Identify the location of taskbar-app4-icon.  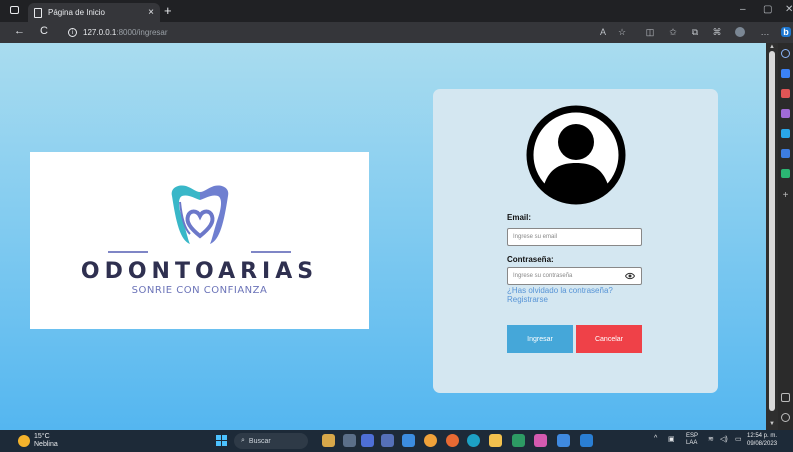
(563, 440).